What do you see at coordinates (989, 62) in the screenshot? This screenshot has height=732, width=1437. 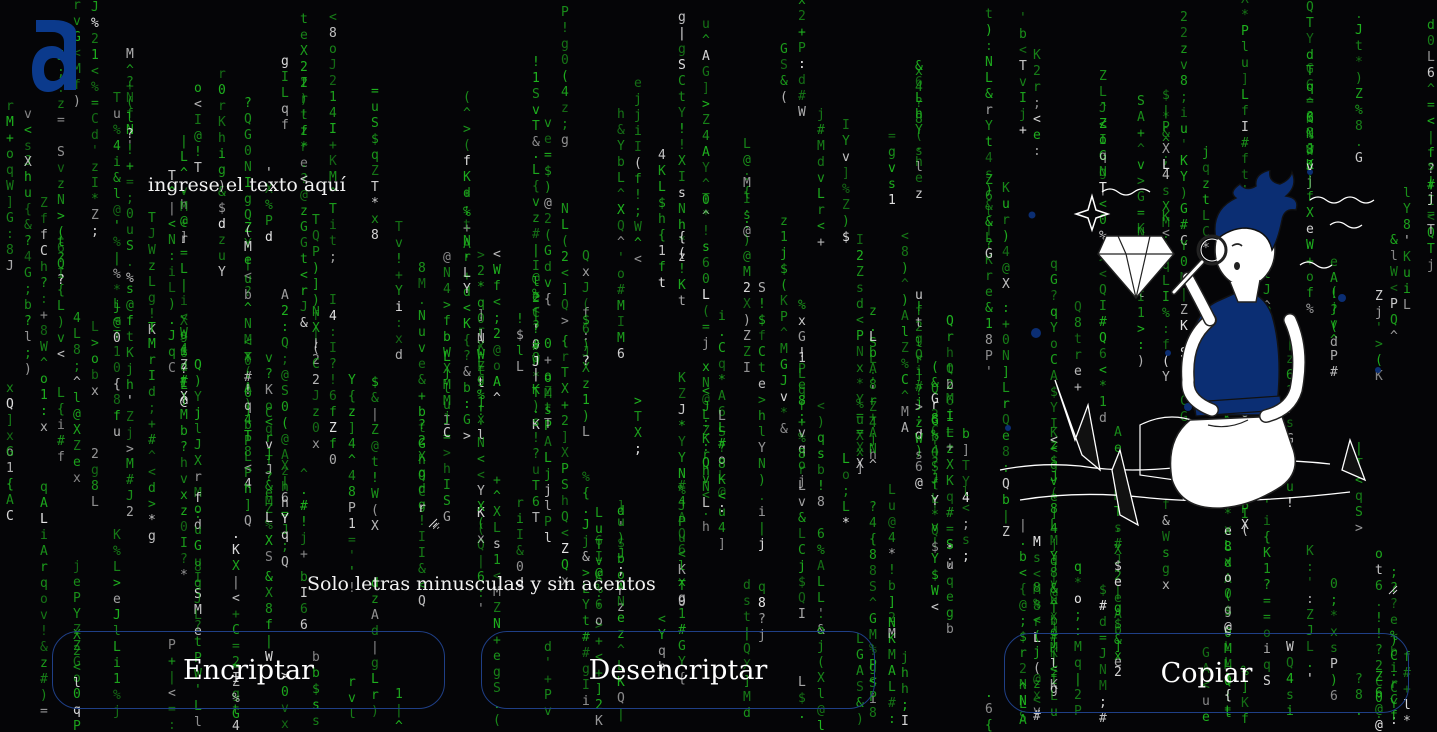 I see `svg-text: N` at bounding box center [989, 62].